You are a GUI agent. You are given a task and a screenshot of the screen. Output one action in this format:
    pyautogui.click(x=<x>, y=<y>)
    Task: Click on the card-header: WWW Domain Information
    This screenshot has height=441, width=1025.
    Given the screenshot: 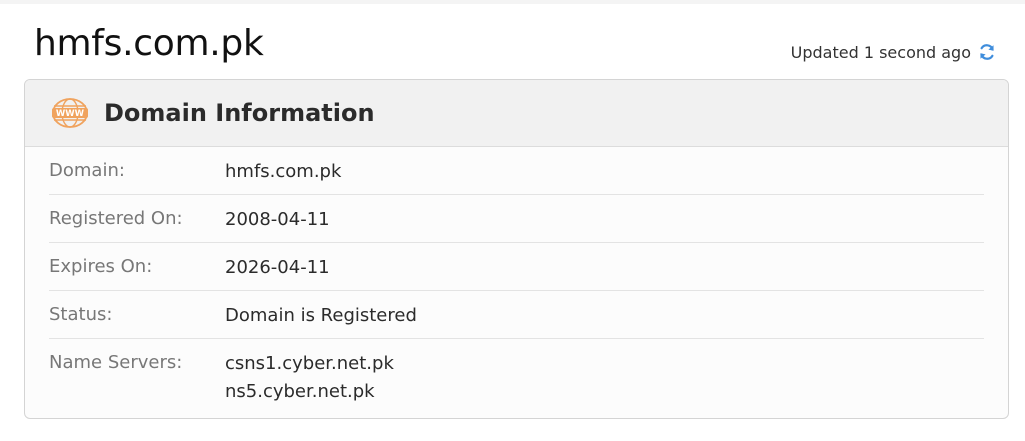 What is the action you would take?
    pyautogui.click(x=516, y=113)
    